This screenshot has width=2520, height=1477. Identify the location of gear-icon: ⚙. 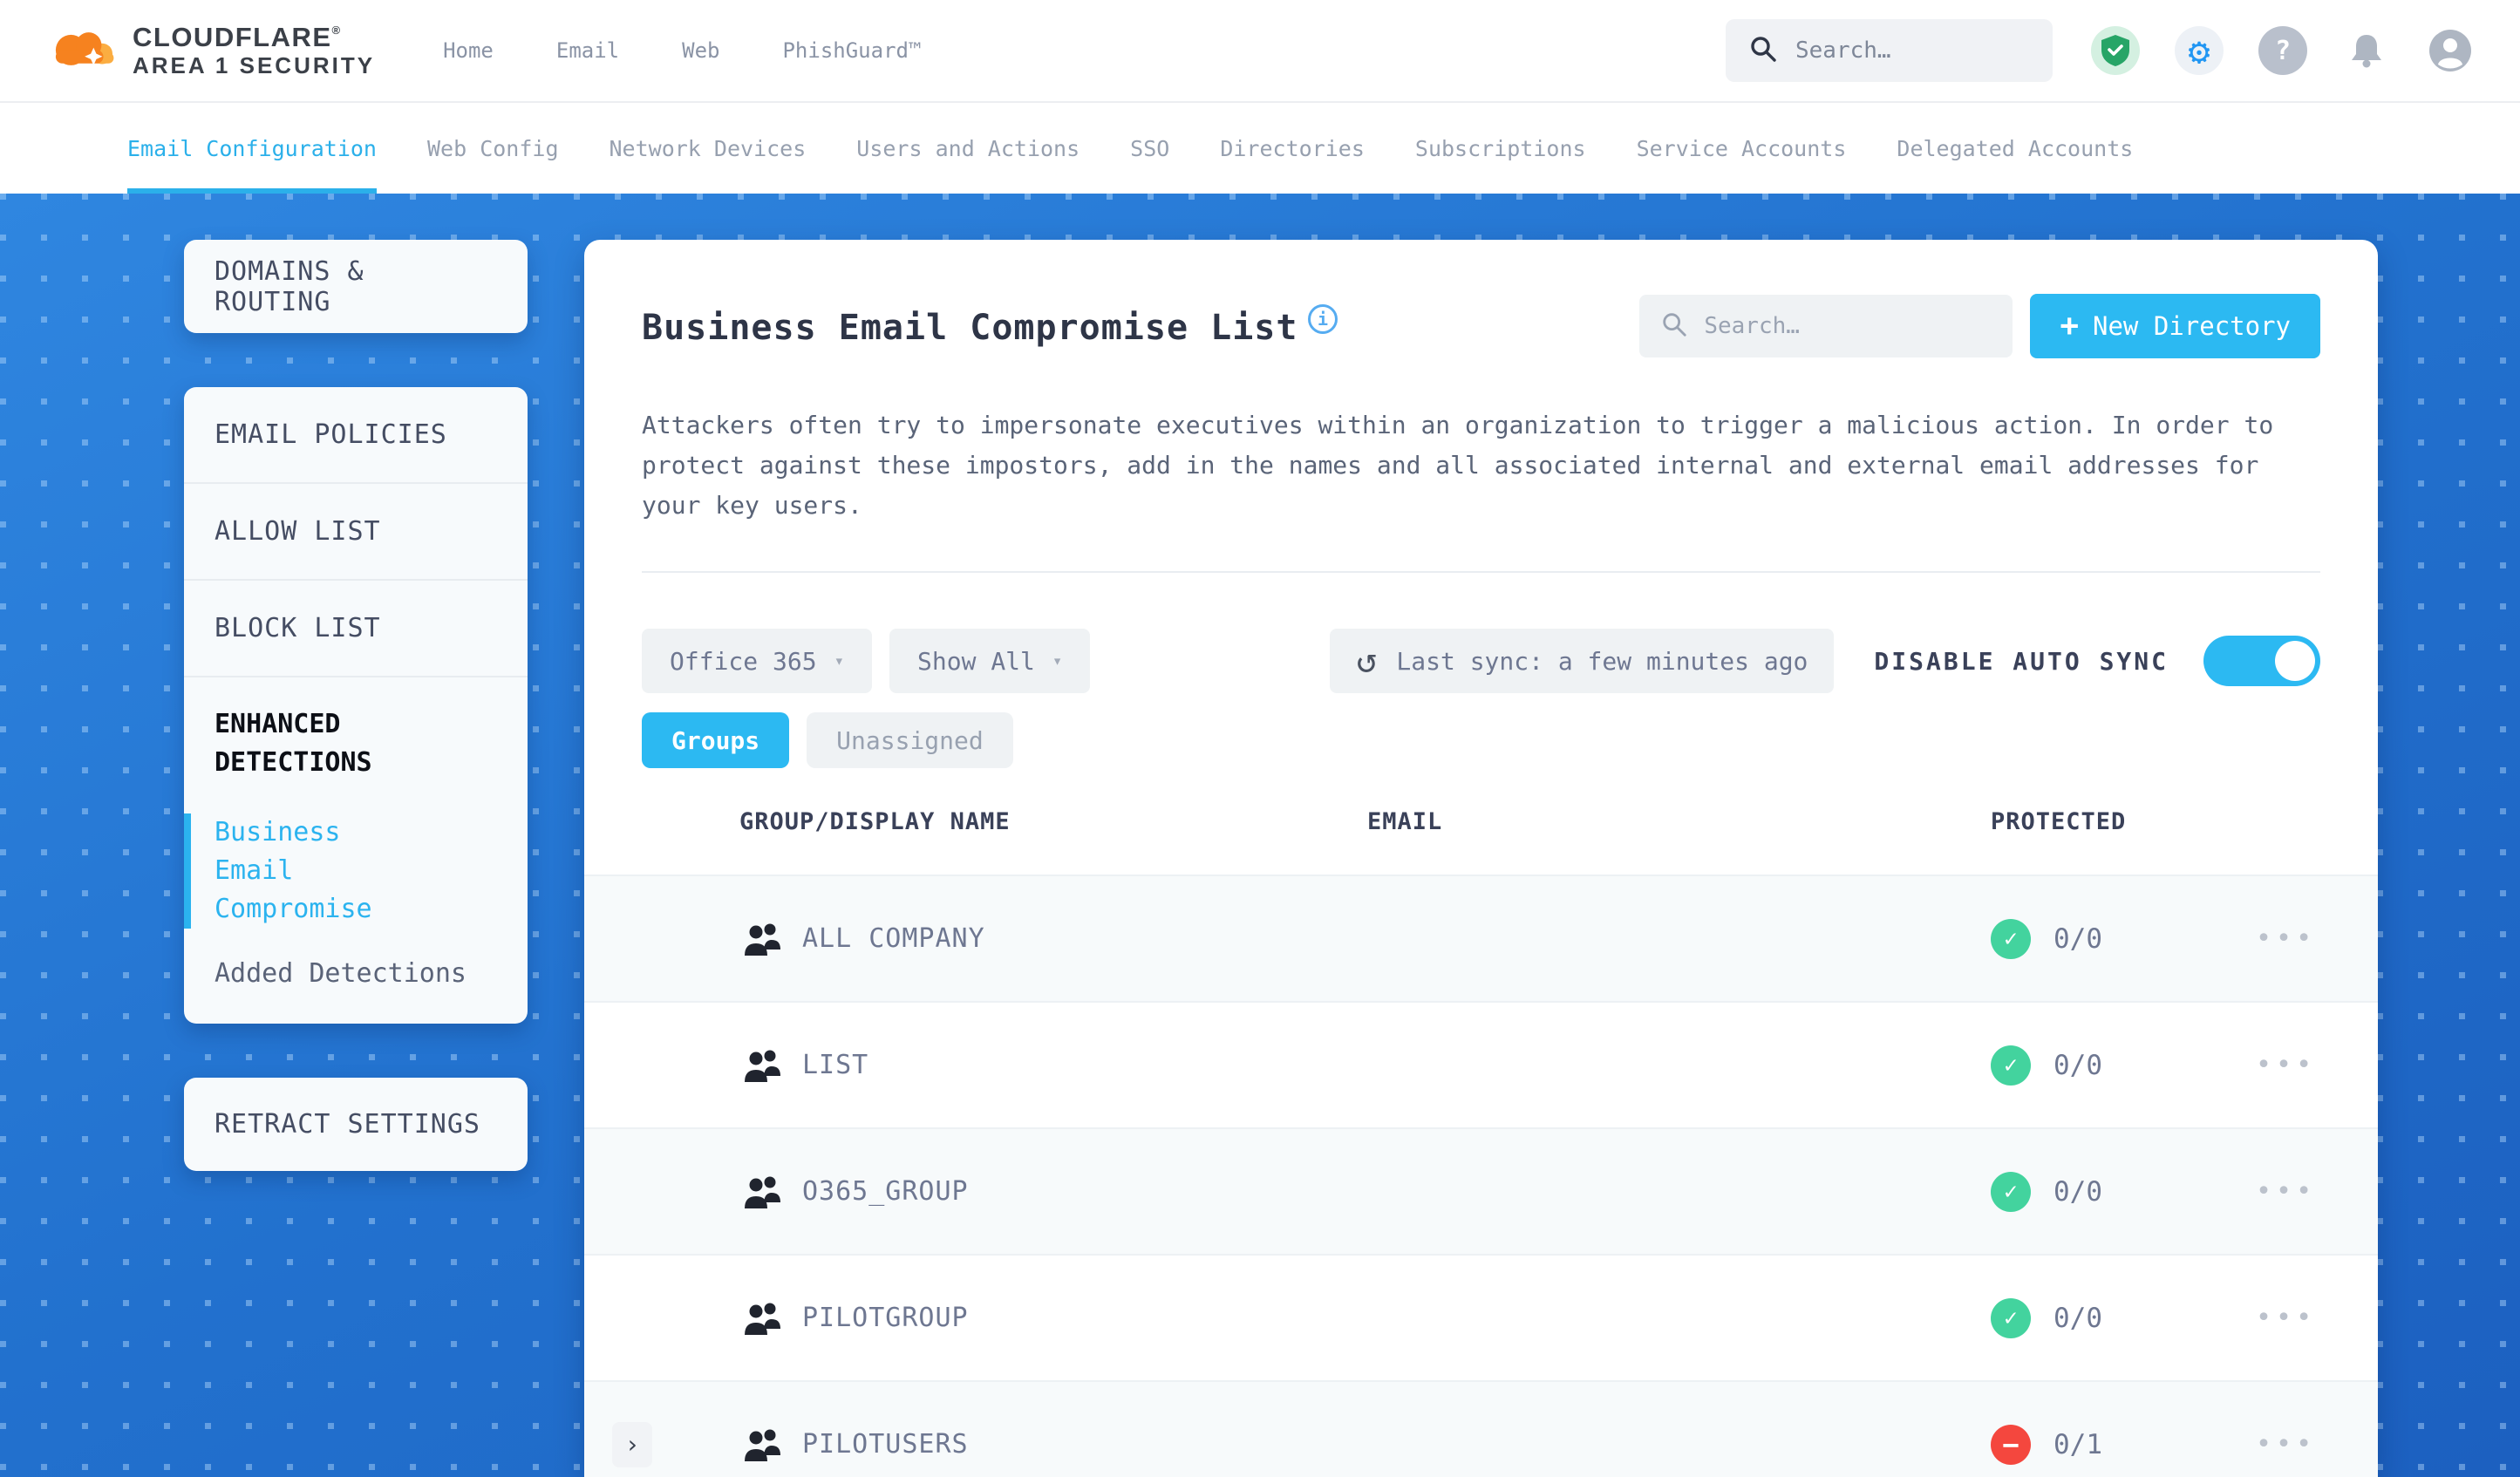
(2199, 51).